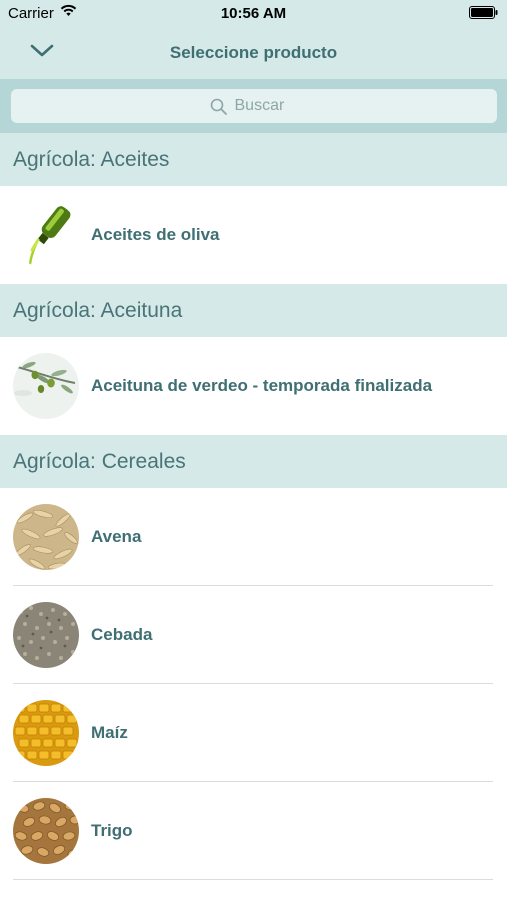  I want to click on battery-icon, so click(483, 12).